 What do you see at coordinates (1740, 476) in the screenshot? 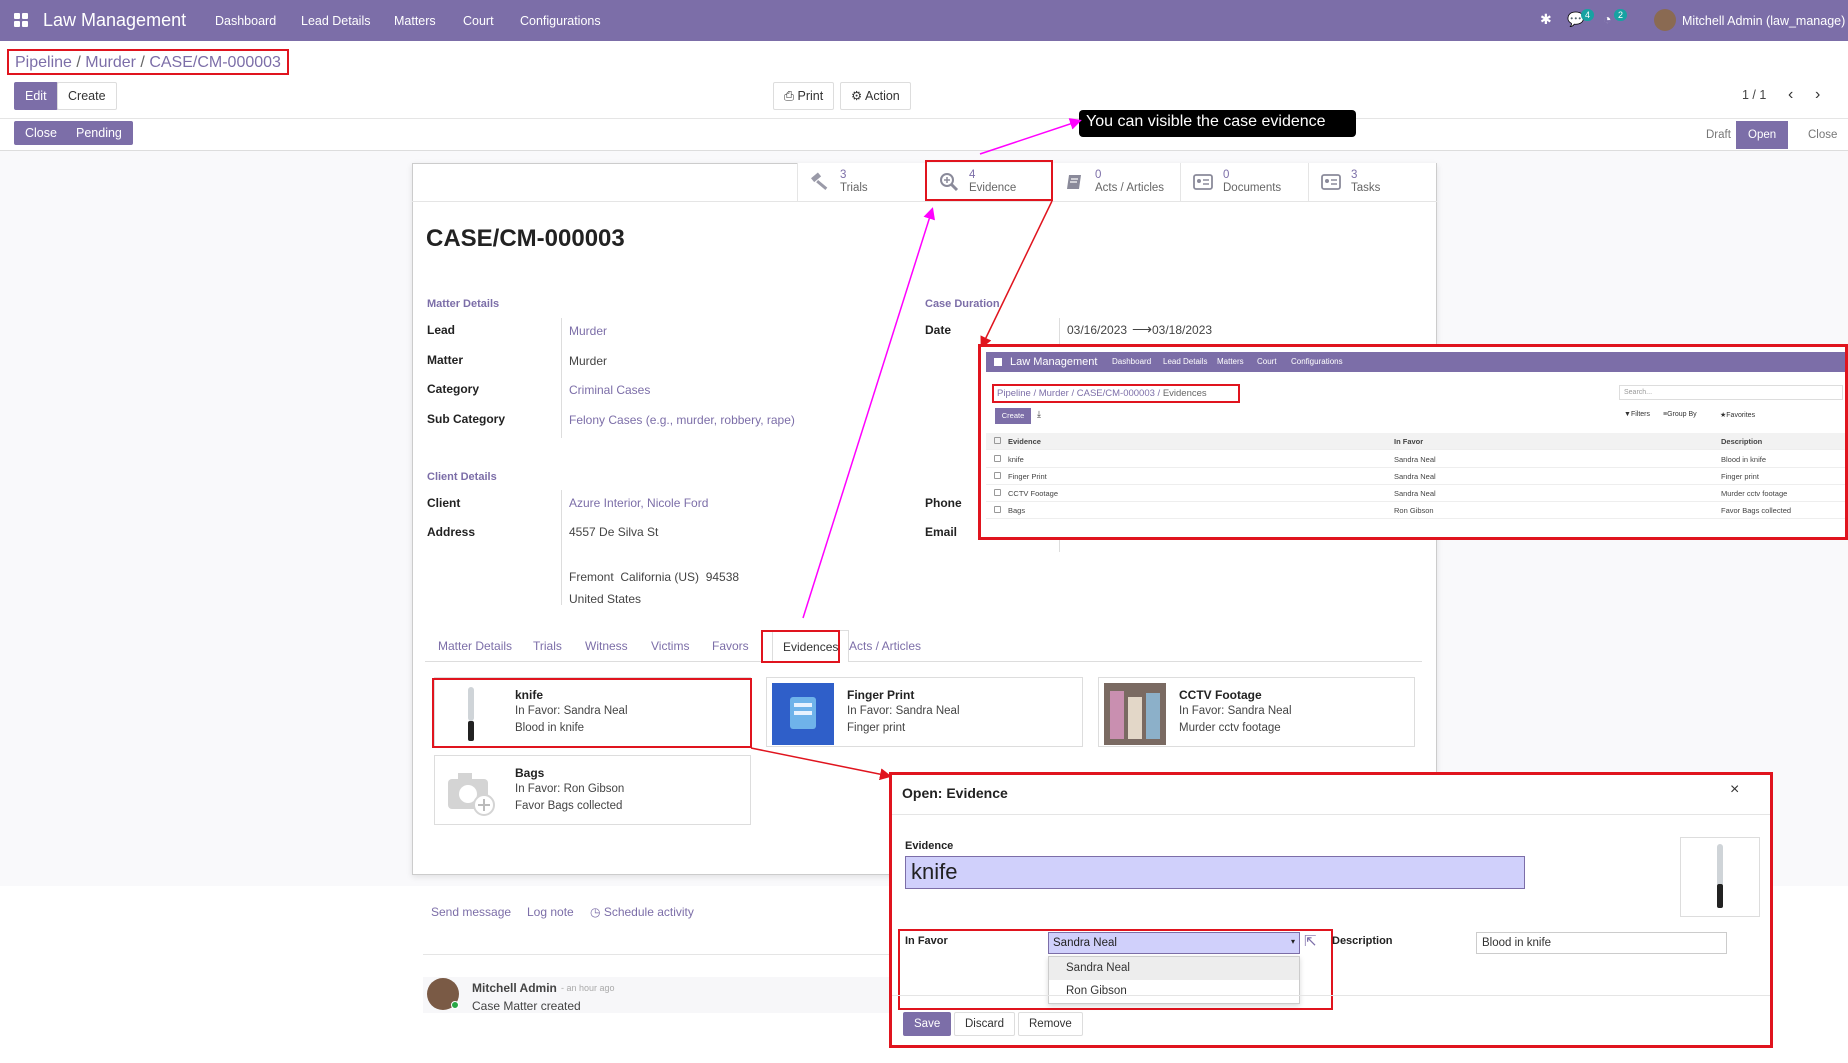
I see `inset-cell-description: Finger print` at bounding box center [1740, 476].